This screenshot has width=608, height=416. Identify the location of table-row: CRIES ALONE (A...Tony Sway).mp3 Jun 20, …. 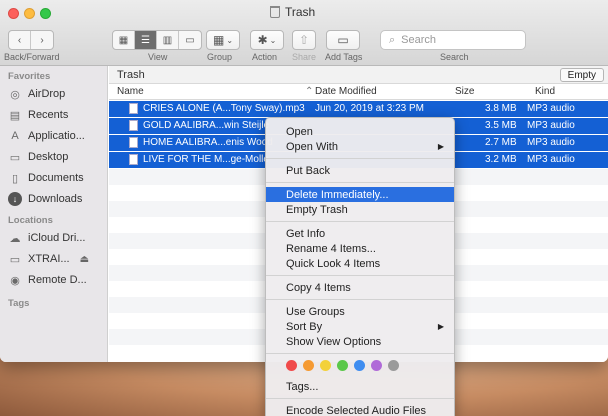
(358, 109).